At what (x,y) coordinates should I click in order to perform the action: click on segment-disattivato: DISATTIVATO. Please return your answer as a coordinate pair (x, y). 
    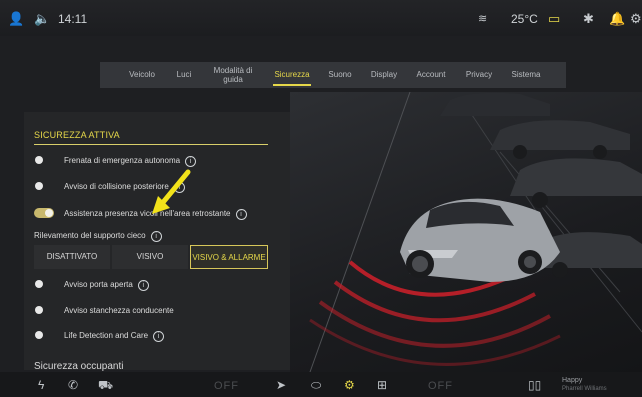
    Looking at the image, I should click on (72, 257).